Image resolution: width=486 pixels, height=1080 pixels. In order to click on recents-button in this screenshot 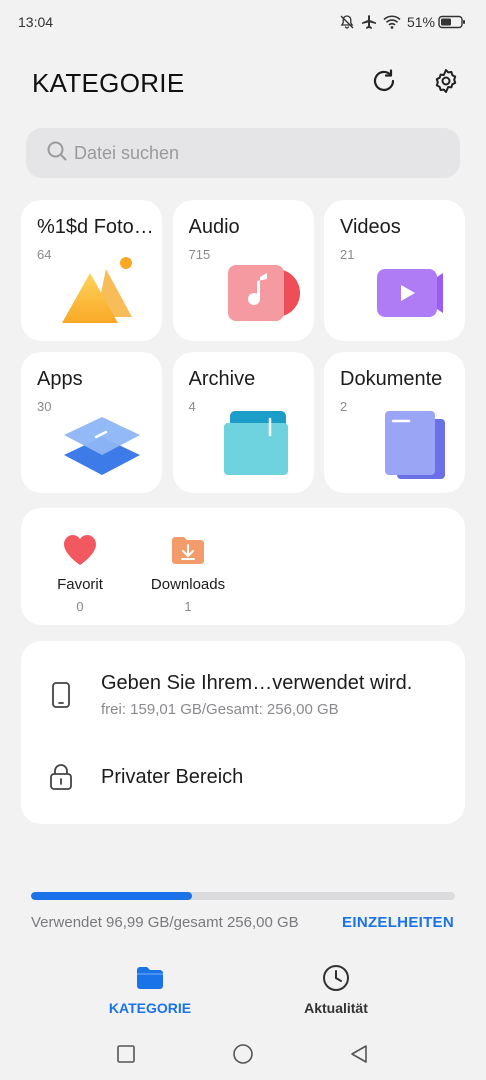, I will do `click(126, 1054)`.